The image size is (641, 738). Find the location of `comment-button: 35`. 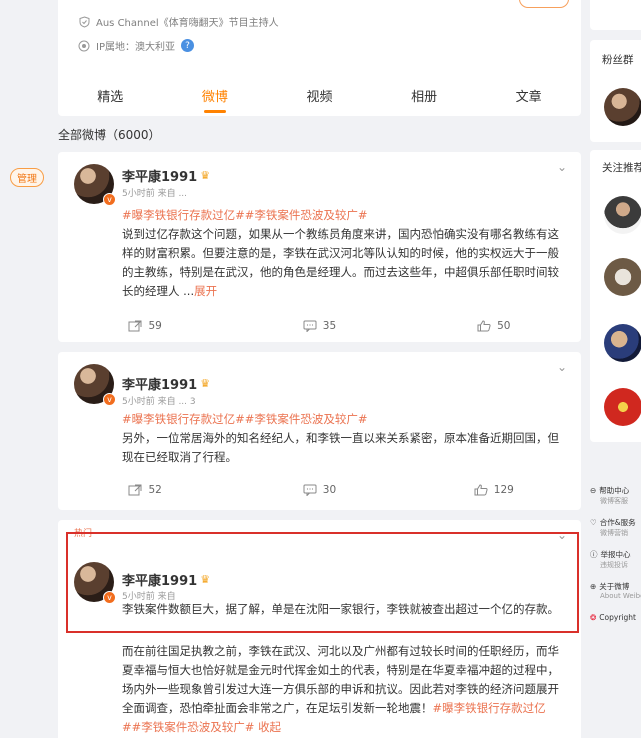

comment-button: 35 is located at coordinates (319, 326).